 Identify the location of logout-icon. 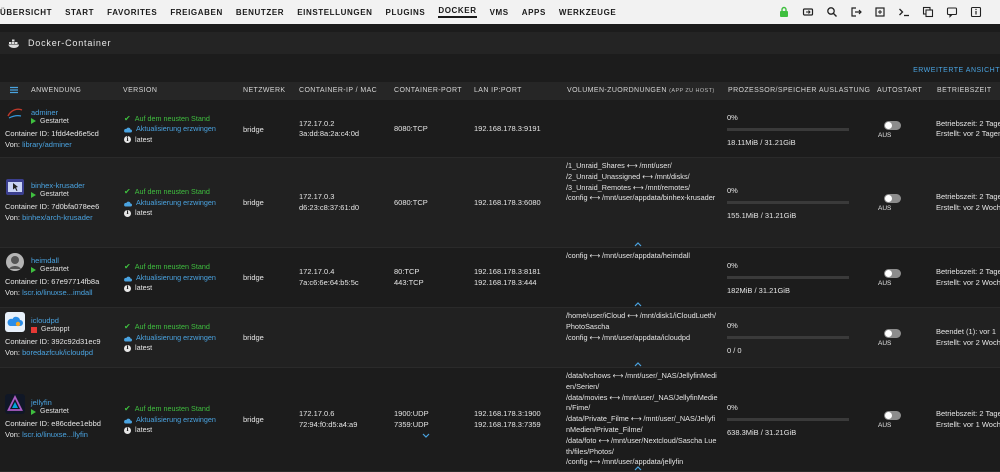
(856, 12).